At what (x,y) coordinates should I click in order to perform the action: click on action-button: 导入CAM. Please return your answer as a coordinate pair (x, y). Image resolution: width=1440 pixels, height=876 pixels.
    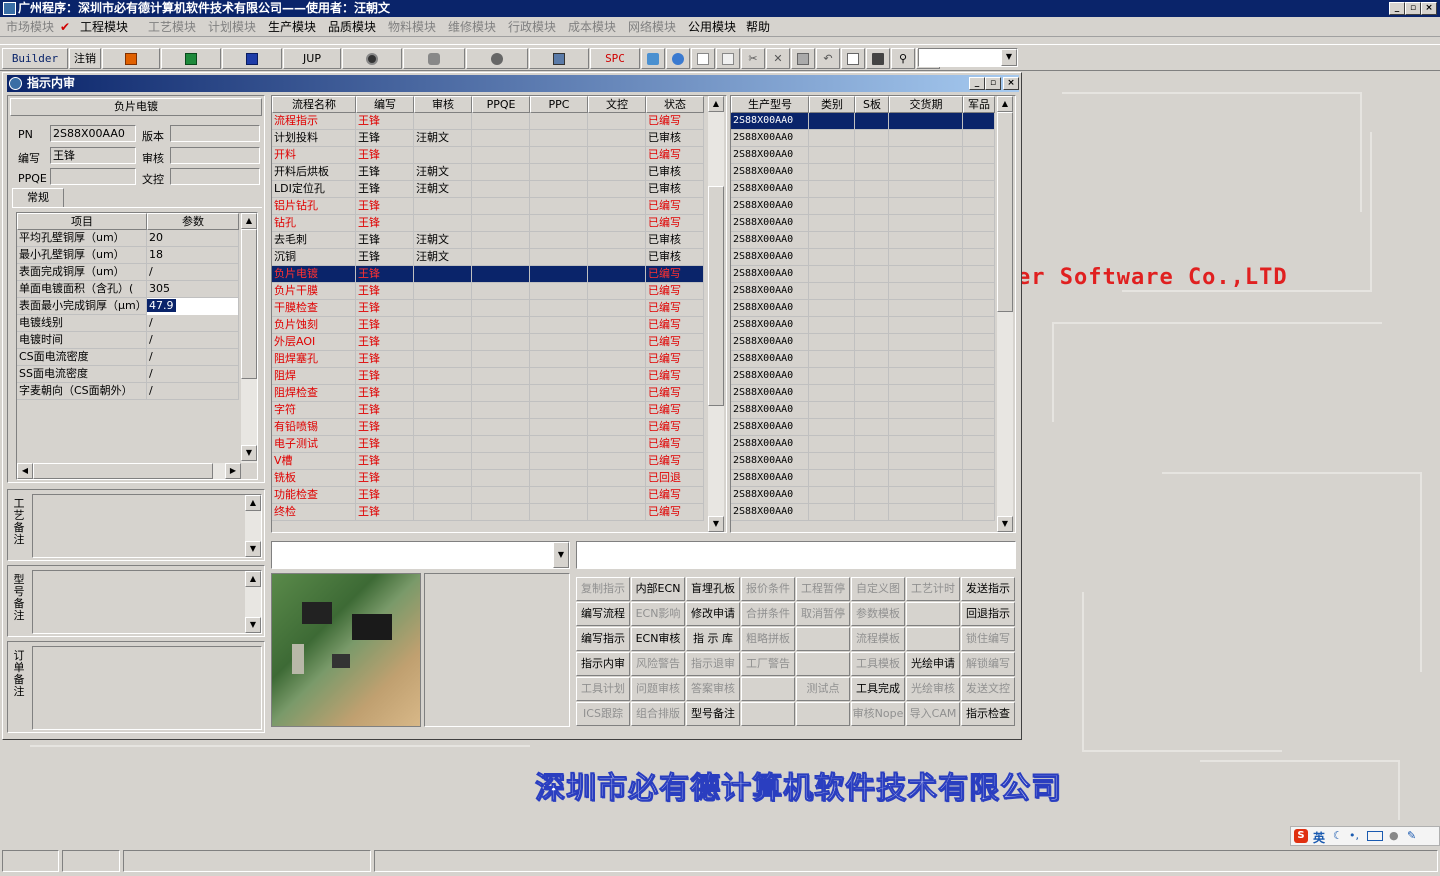
    Looking at the image, I should click on (933, 714).